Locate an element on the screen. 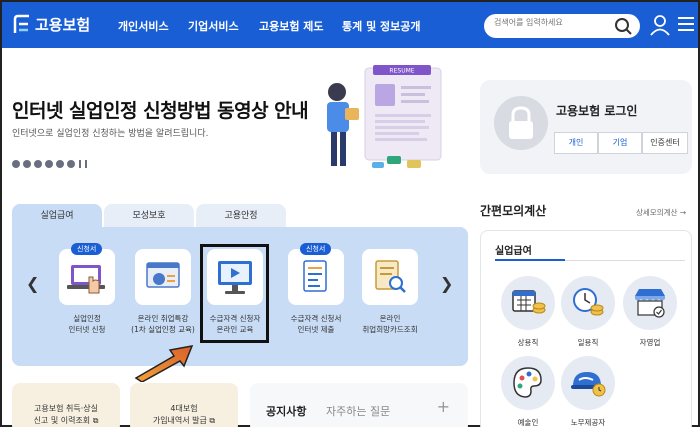 This screenshot has width=700, height=427. site-logo: 고용보험 is located at coordinates (51, 24).